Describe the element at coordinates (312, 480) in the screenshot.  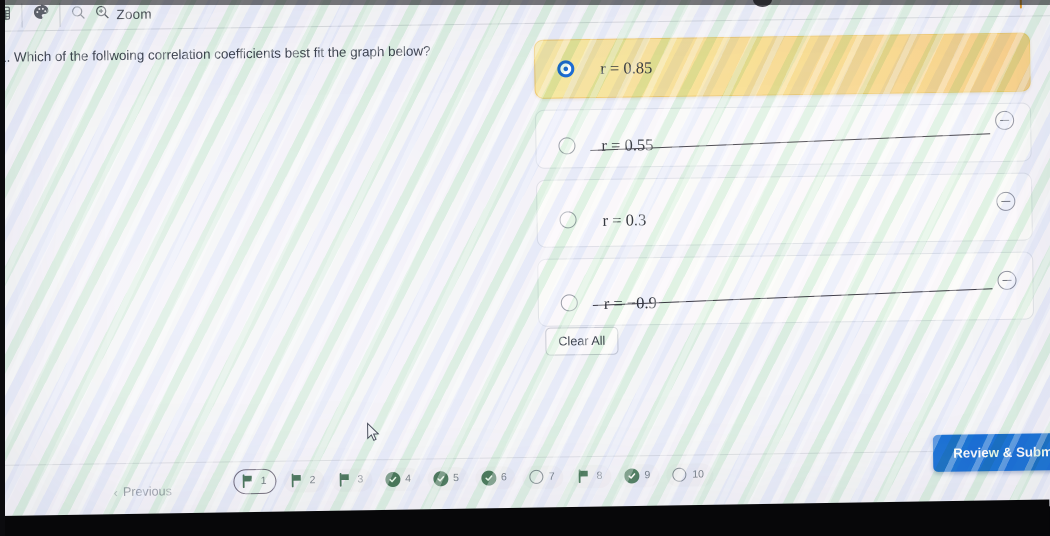
I see `pill-number: 2` at that location.